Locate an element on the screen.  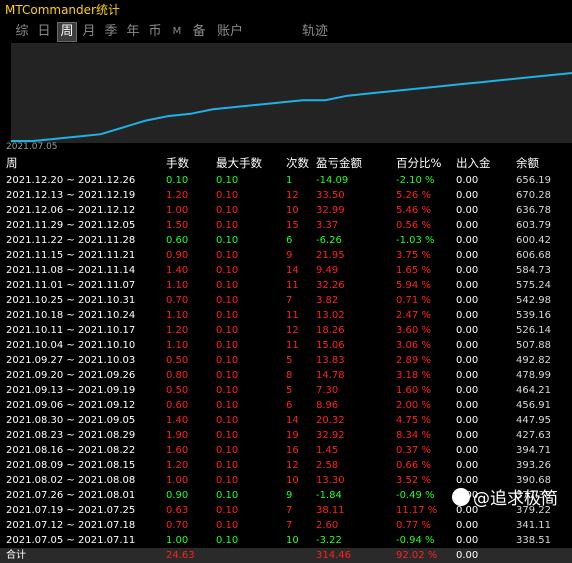
row-balance: 539.16 is located at coordinates (533, 315).